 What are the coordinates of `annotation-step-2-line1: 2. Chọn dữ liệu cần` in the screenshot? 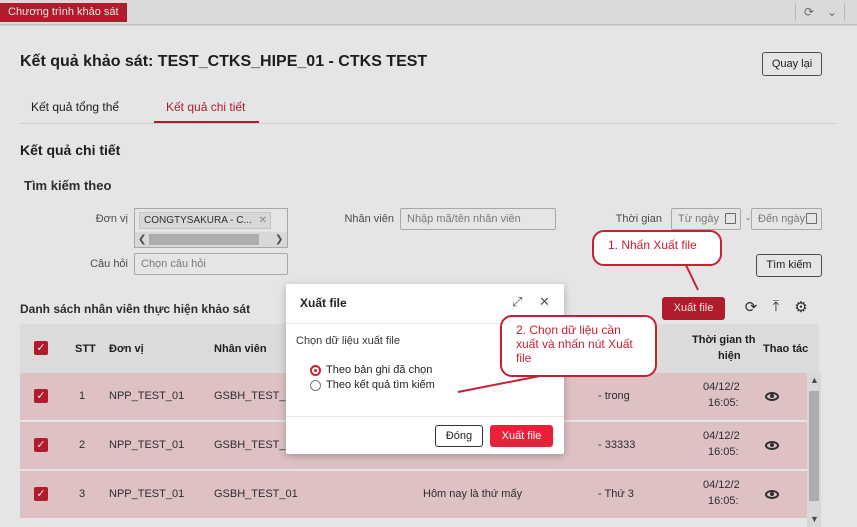 It's located at (568, 330).